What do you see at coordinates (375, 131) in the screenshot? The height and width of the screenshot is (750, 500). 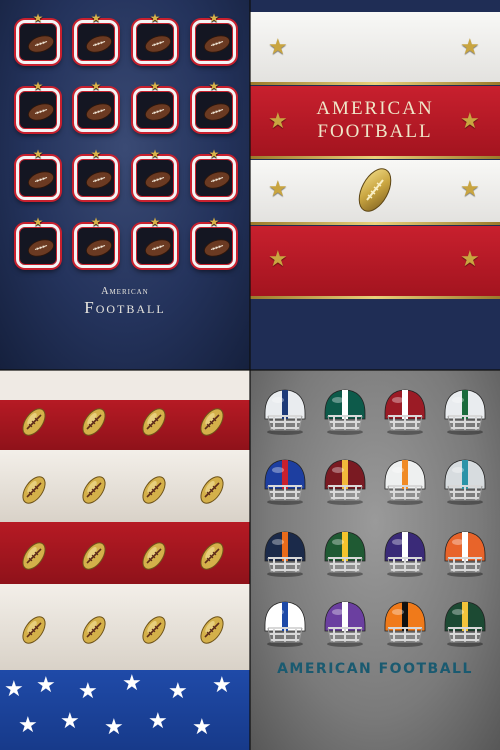 I see `banner-title-line-2: FOOTBALL` at bounding box center [375, 131].